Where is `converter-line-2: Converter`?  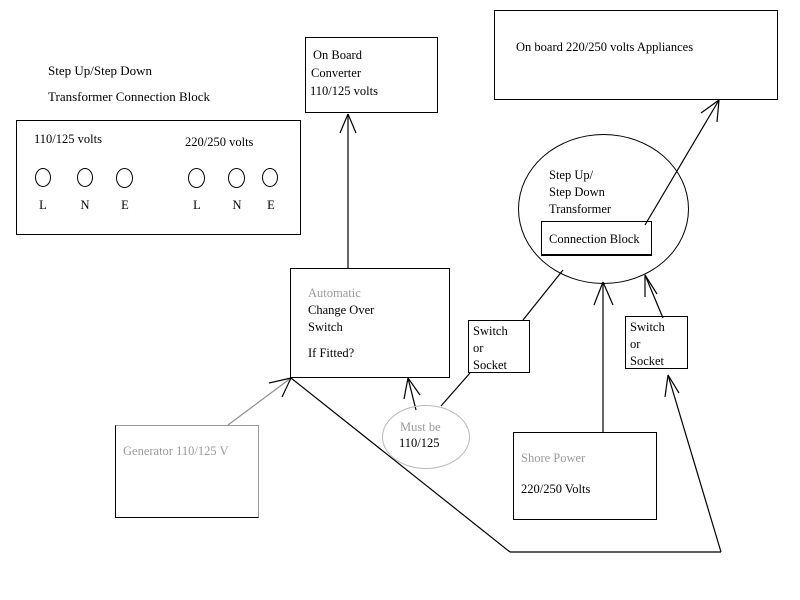 converter-line-2: Converter is located at coordinates (336, 73).